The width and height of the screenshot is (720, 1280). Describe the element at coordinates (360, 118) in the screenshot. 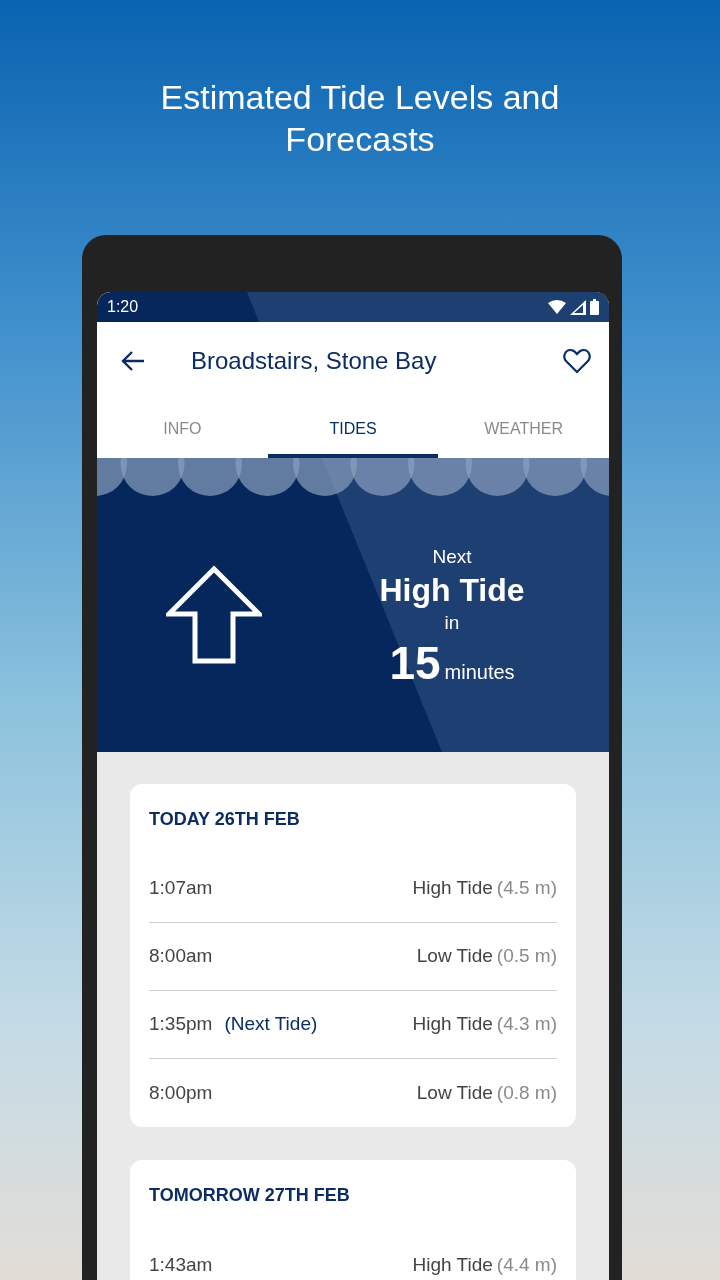

I see `headline: Estimated Tide Levels and Forecasts` at that location.